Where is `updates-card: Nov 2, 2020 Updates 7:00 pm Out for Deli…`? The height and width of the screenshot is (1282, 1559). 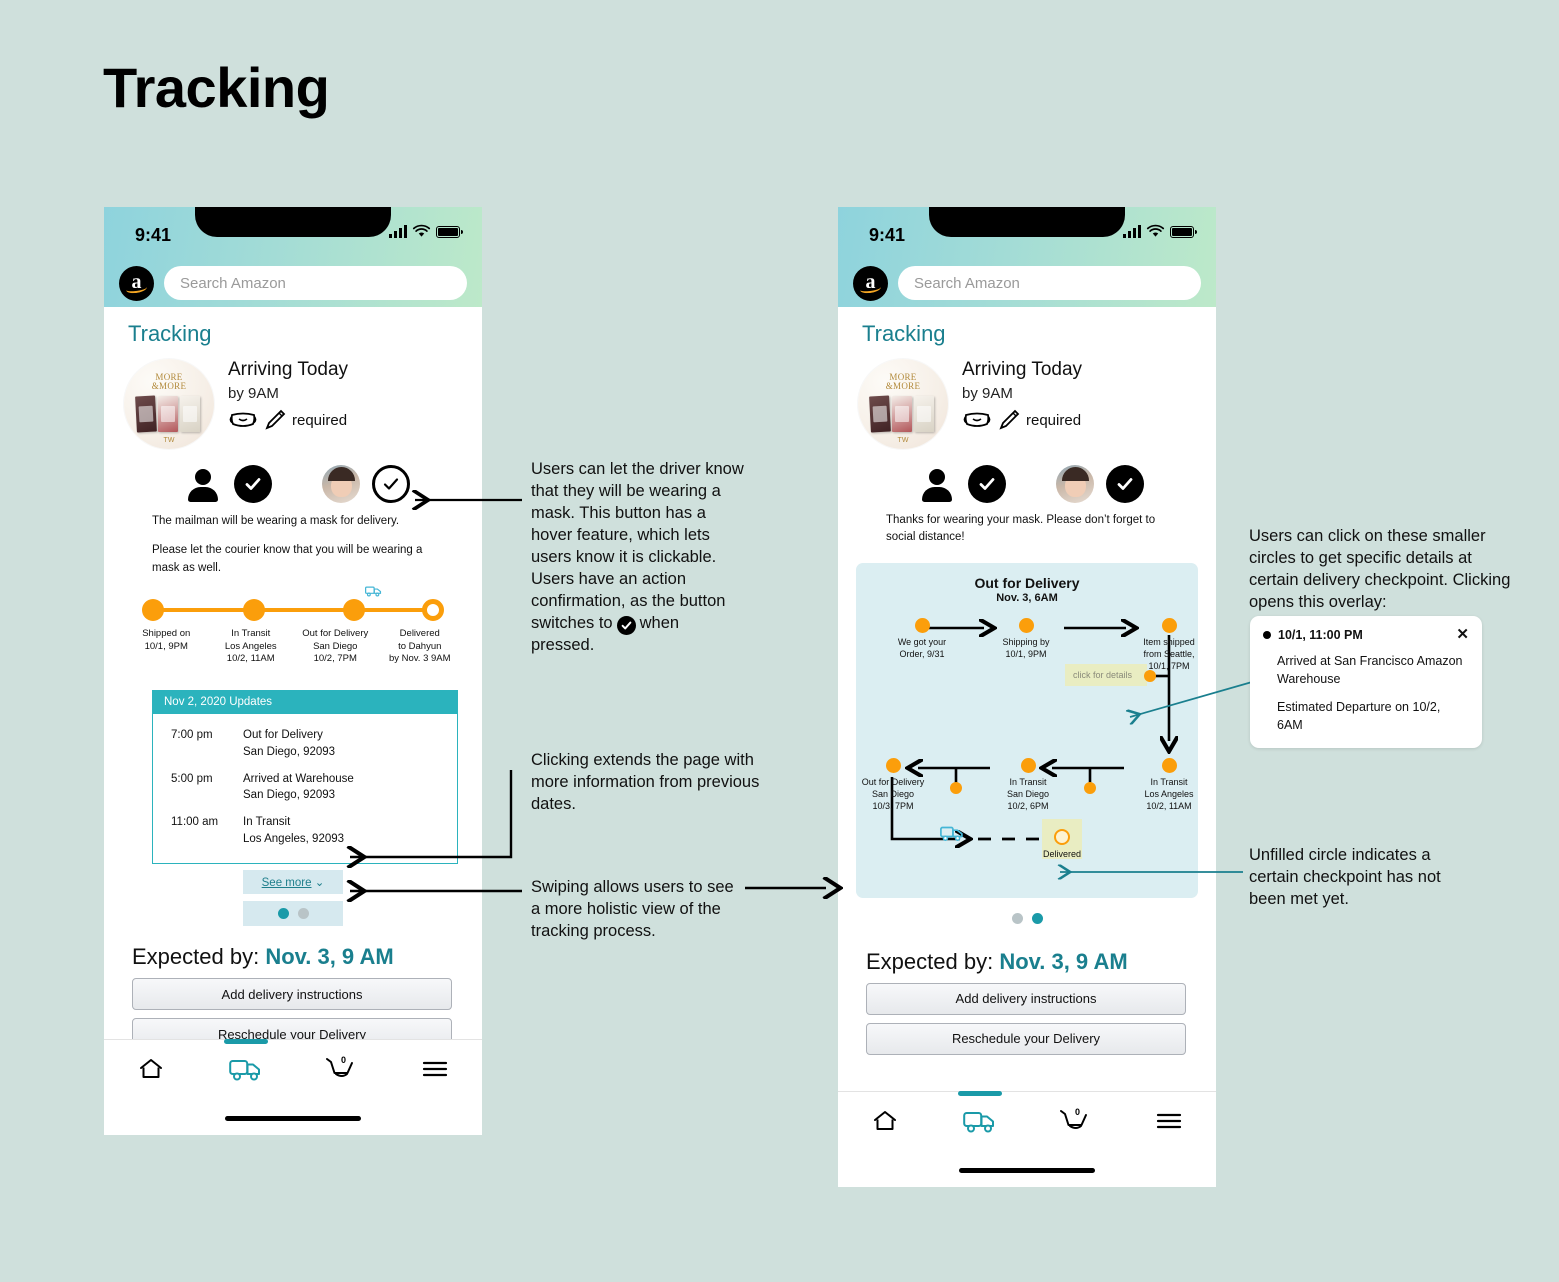
updates-card: Nov 2, 2020 Updates 7:00 pm Out for Deli… is located at coordinates (305, 777).